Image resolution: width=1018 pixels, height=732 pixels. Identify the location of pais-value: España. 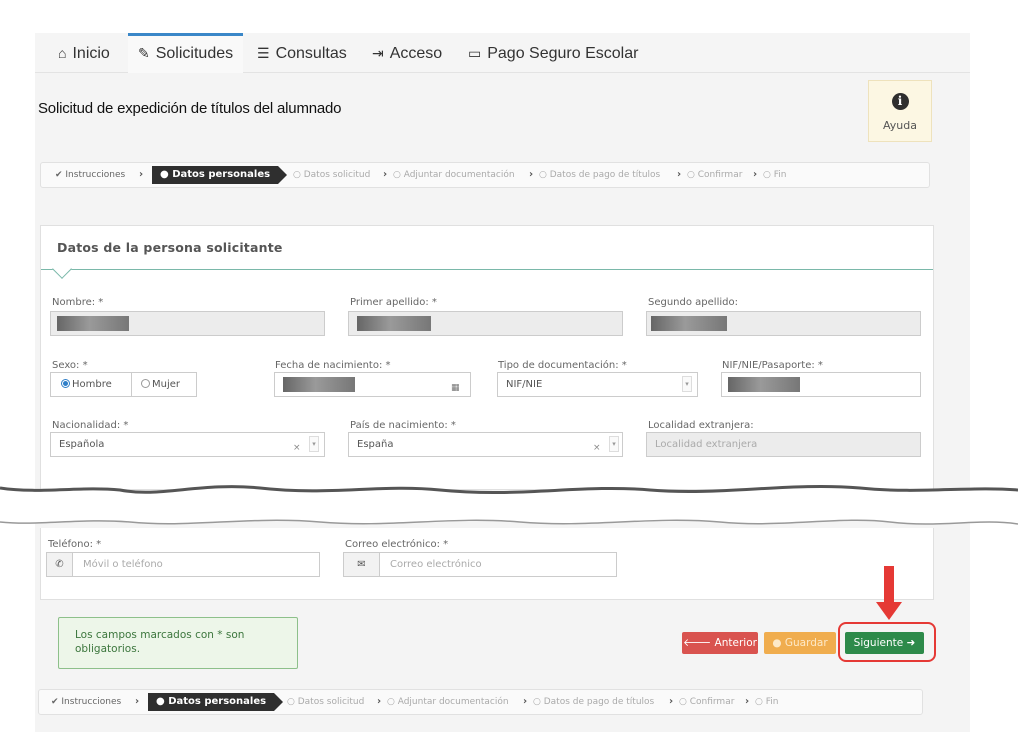
(375, 444).